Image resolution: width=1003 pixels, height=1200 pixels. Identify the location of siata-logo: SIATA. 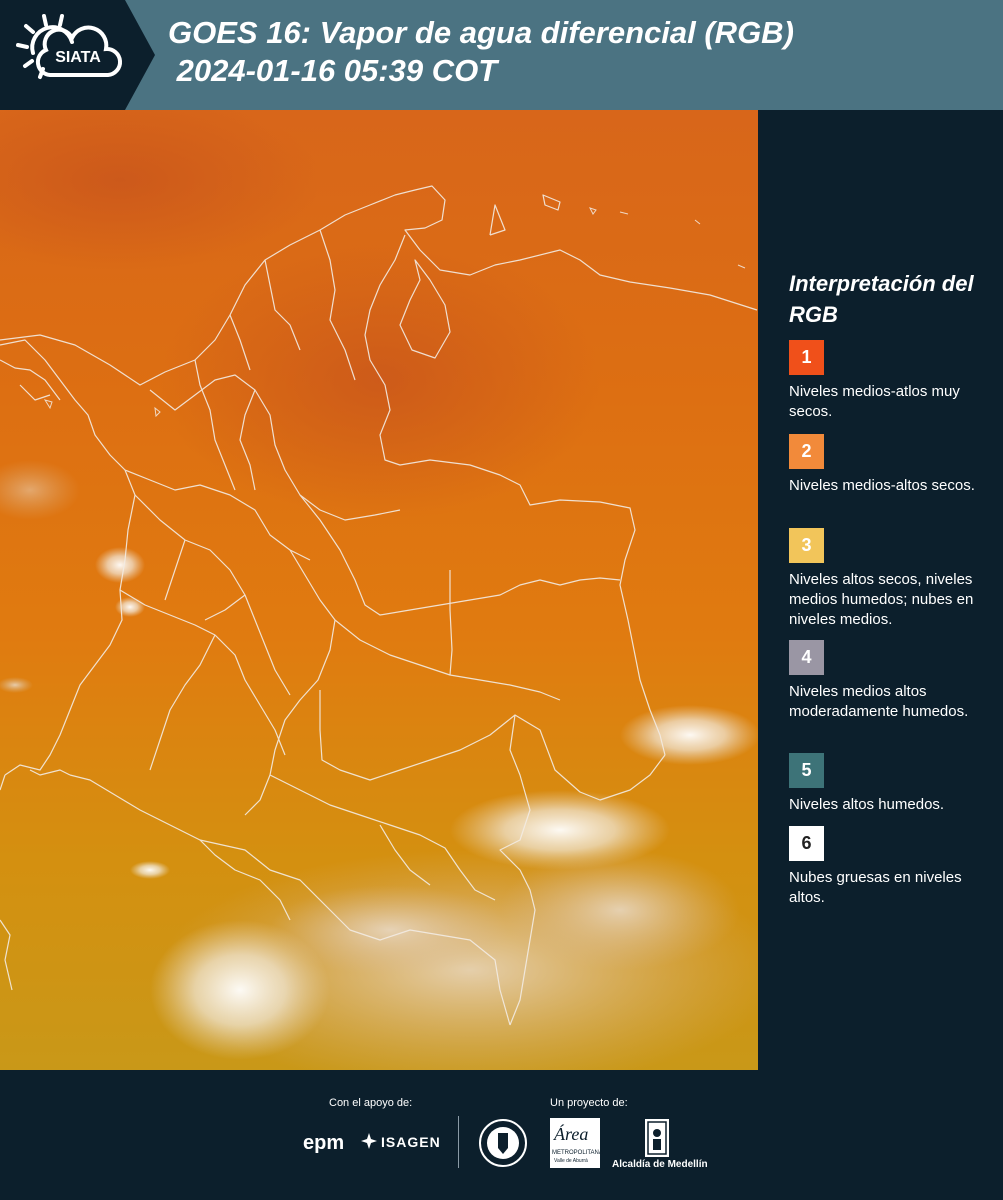
(77, 55).